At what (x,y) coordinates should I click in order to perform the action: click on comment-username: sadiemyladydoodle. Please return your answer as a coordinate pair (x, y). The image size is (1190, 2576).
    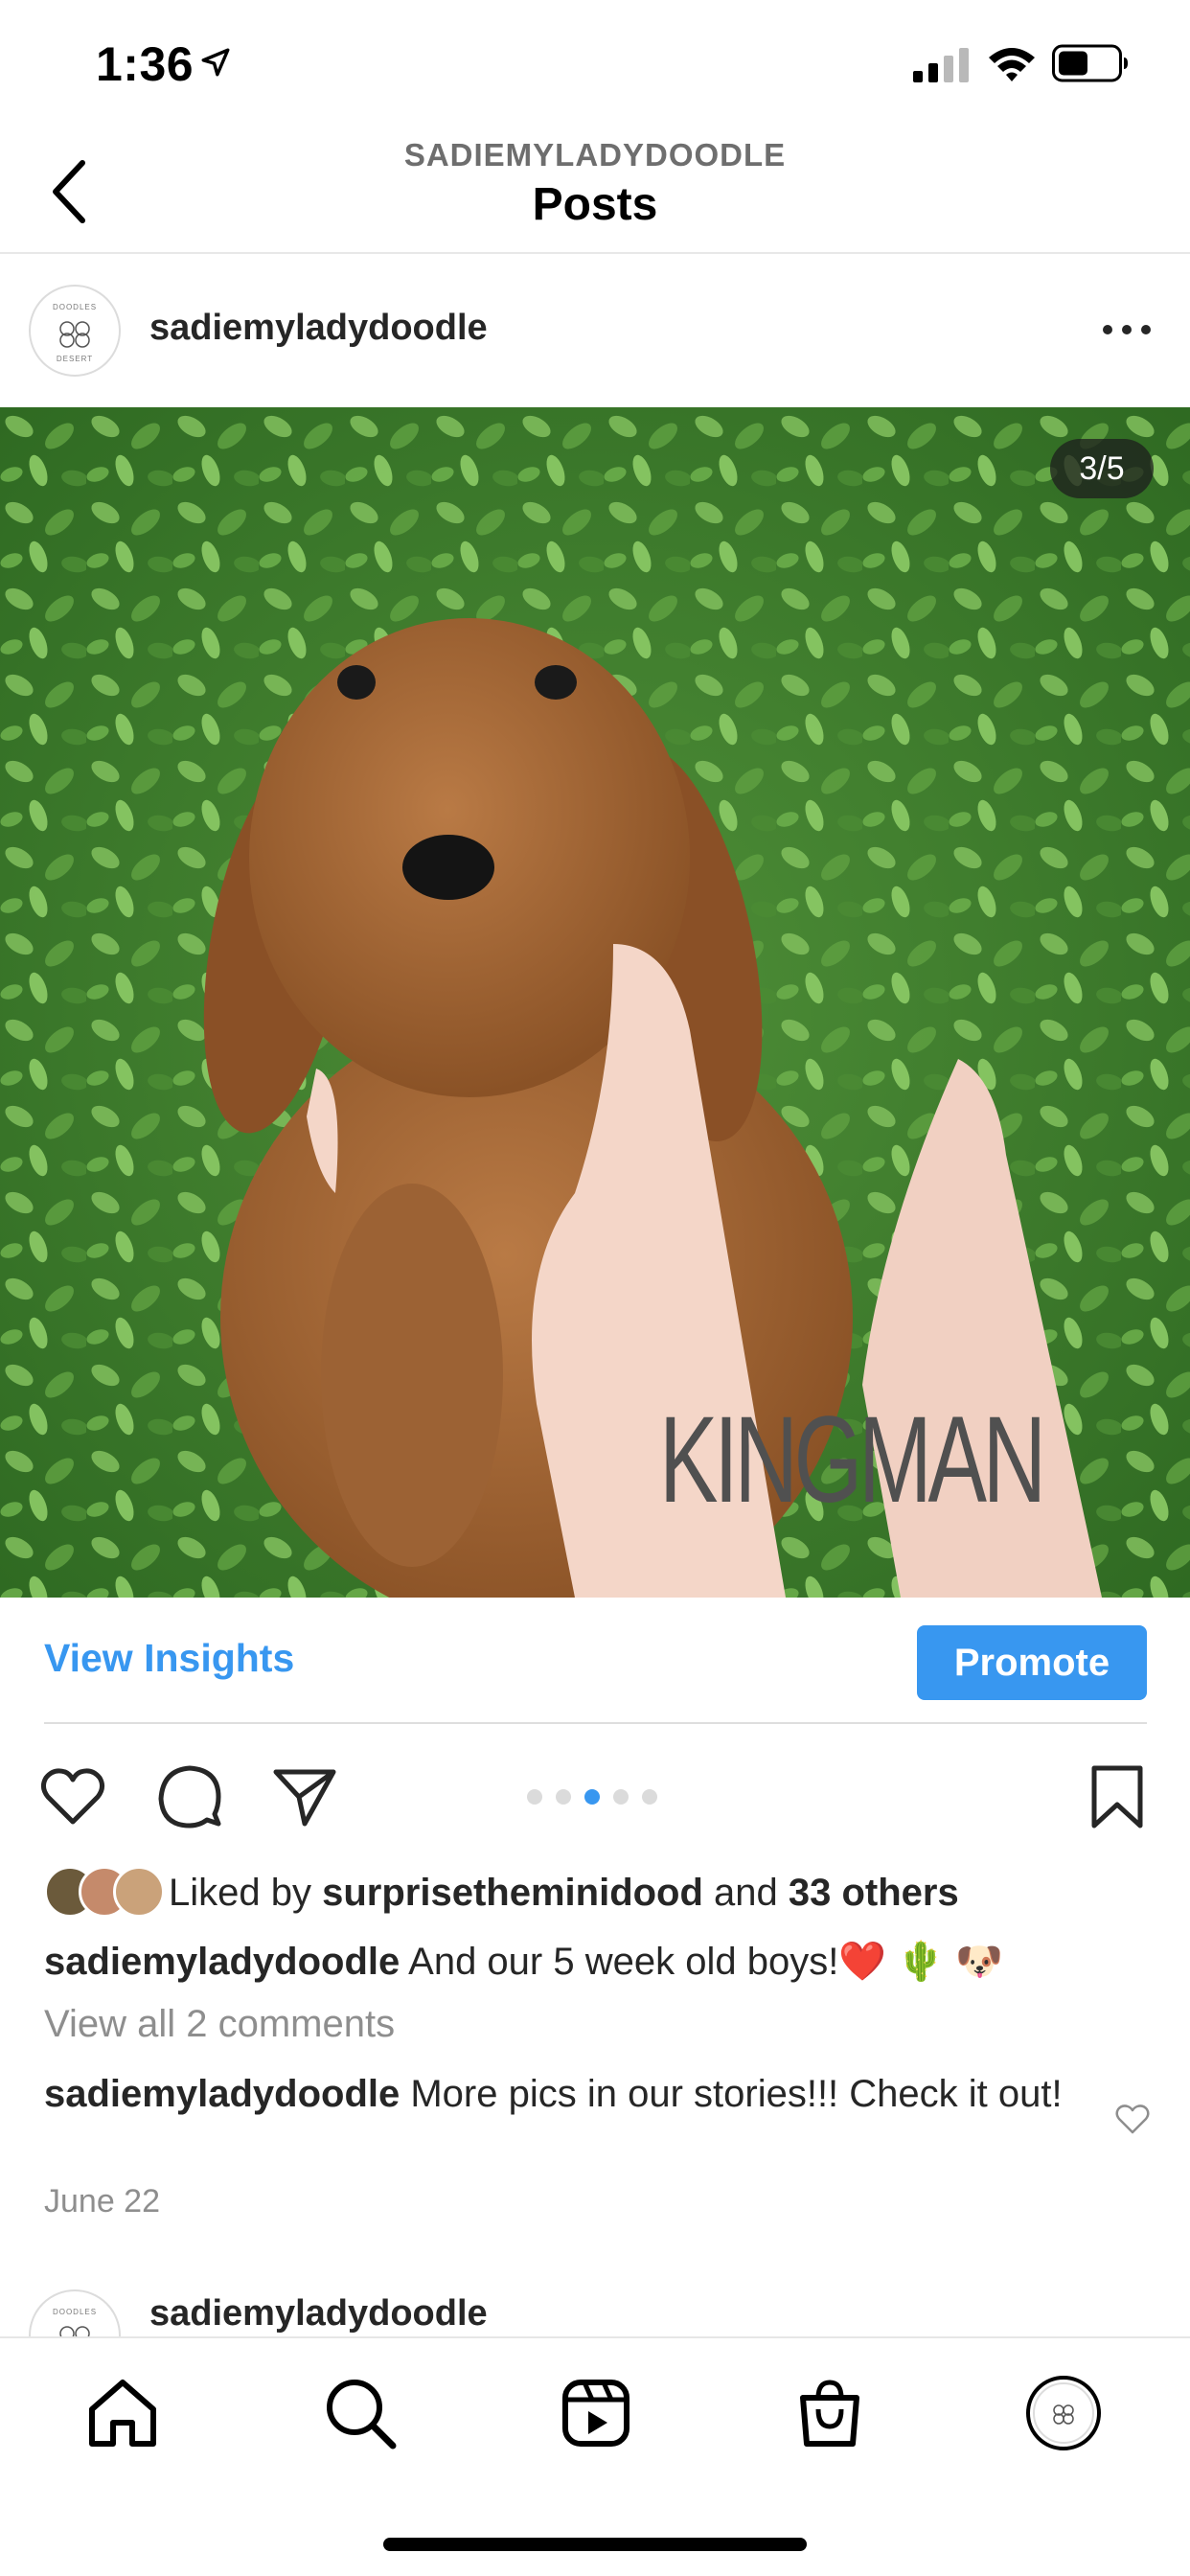
    Looking at the image, I should click on (222, 2094).